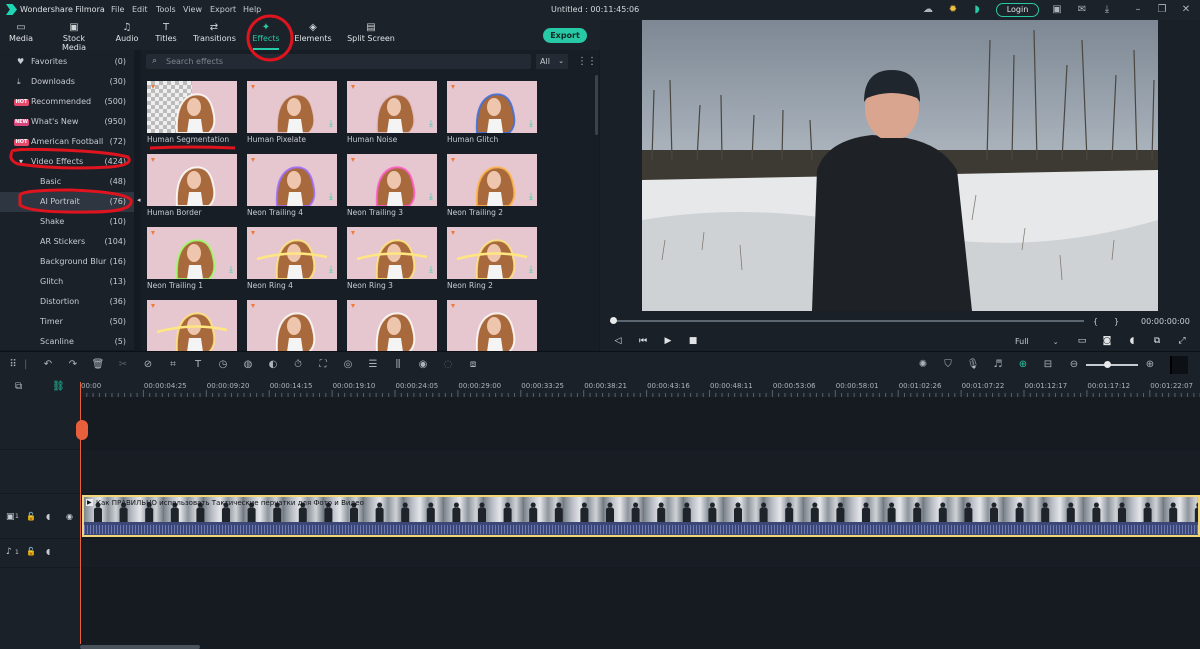 The width and height of the screenshot is (1200, 649). I want to click on ai-portrait-circle, so click(75, 201).